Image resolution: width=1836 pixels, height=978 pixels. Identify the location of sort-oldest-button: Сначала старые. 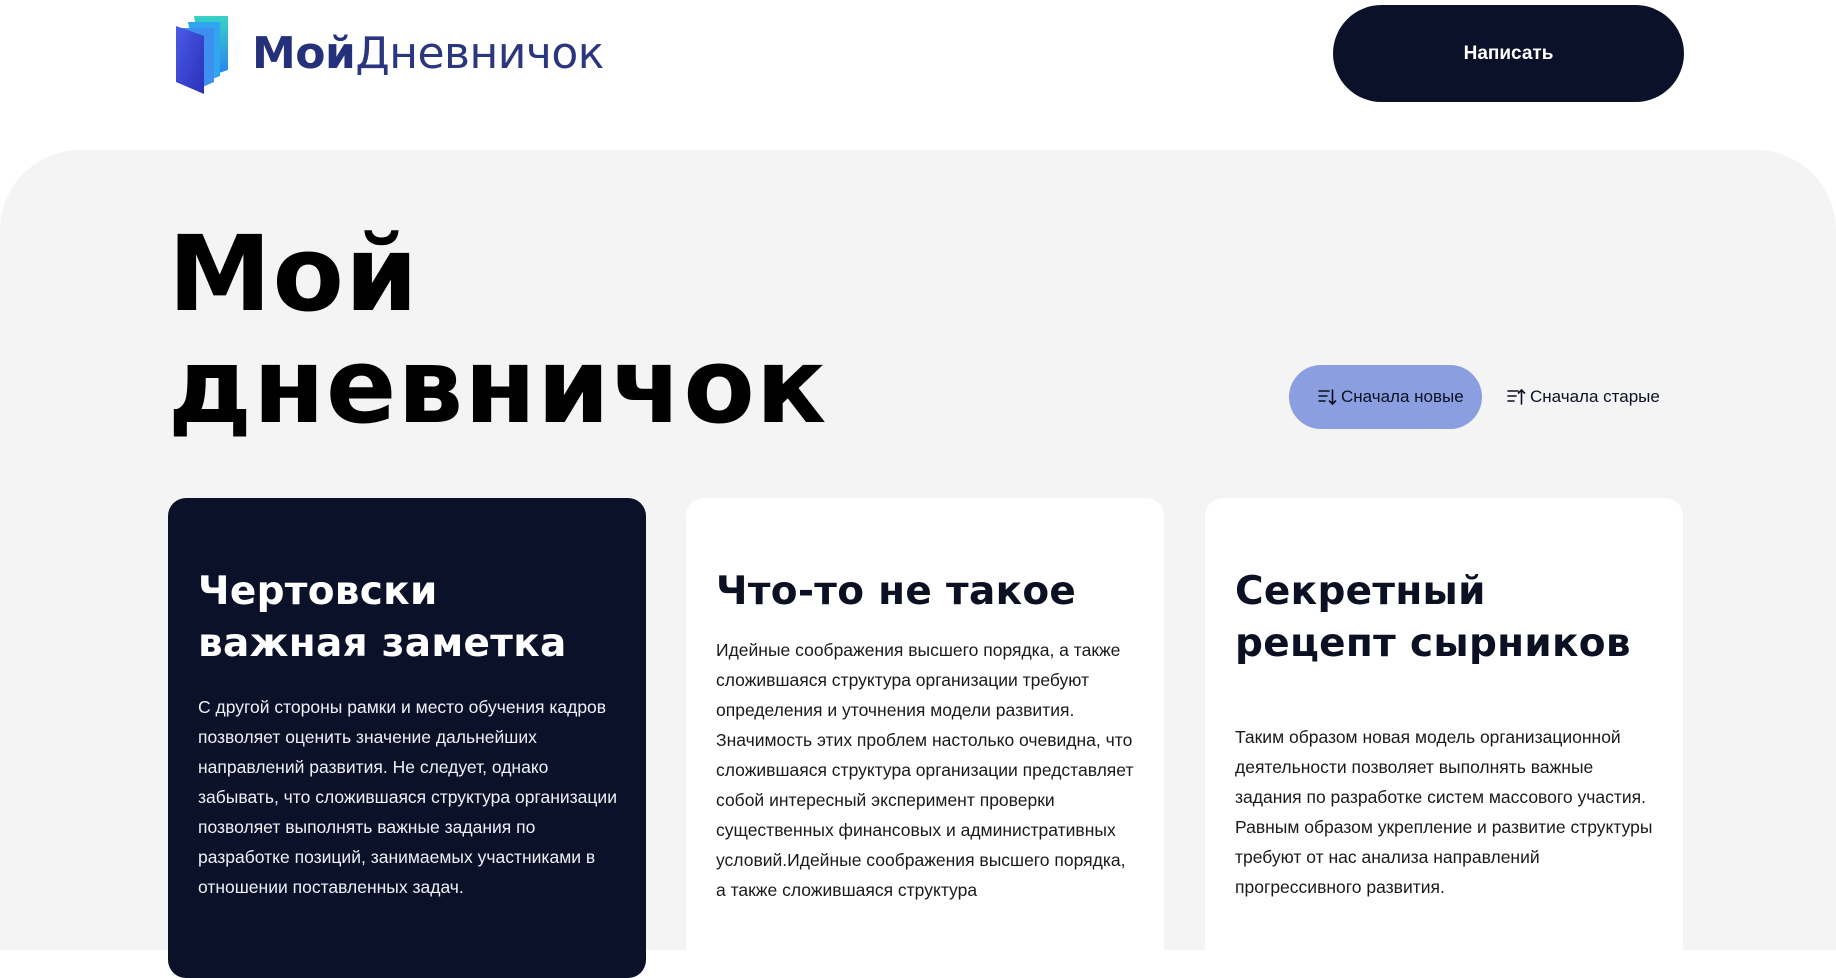
(1587, 397).